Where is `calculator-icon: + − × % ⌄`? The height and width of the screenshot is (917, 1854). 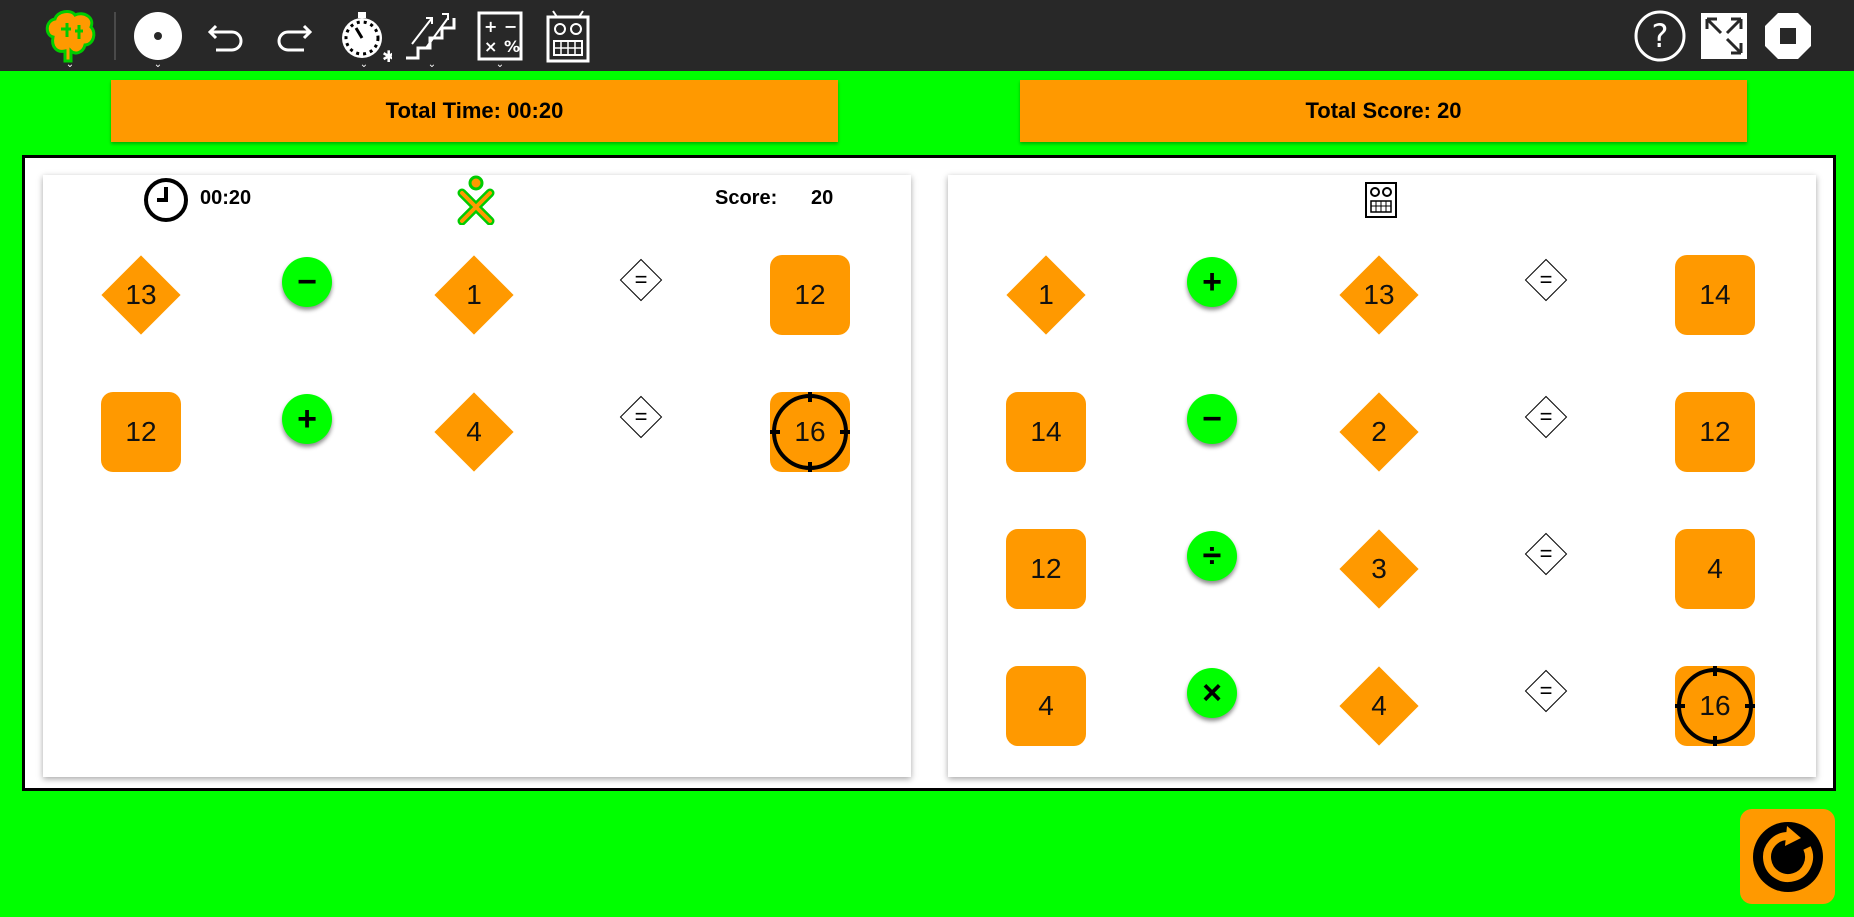
calculator-icon: + − × % ⌄ is located at coordinates (500, 38).